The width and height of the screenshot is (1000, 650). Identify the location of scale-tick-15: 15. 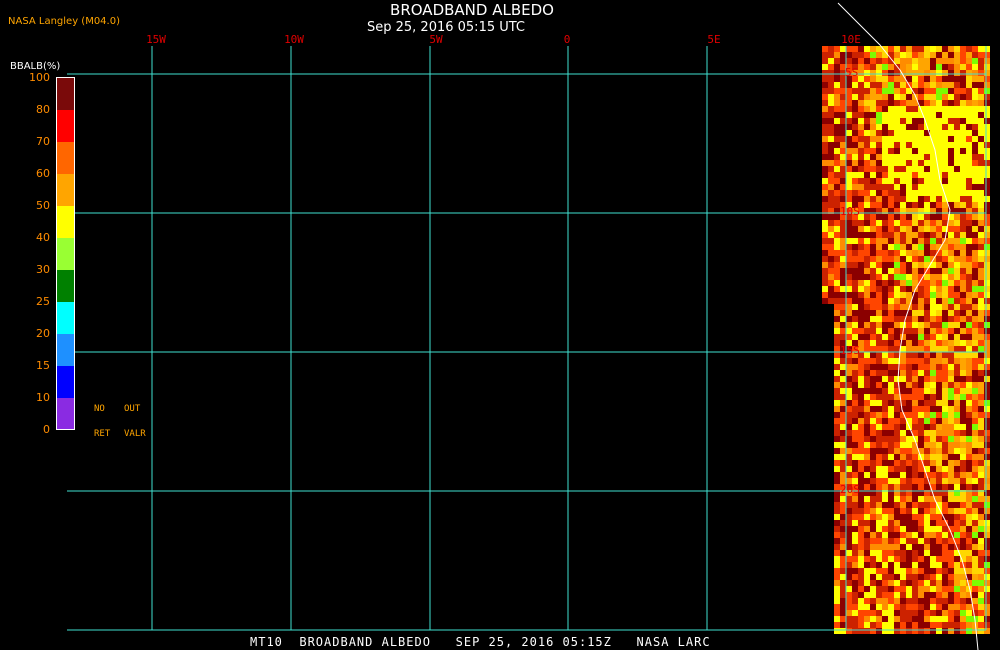
(43, 365).